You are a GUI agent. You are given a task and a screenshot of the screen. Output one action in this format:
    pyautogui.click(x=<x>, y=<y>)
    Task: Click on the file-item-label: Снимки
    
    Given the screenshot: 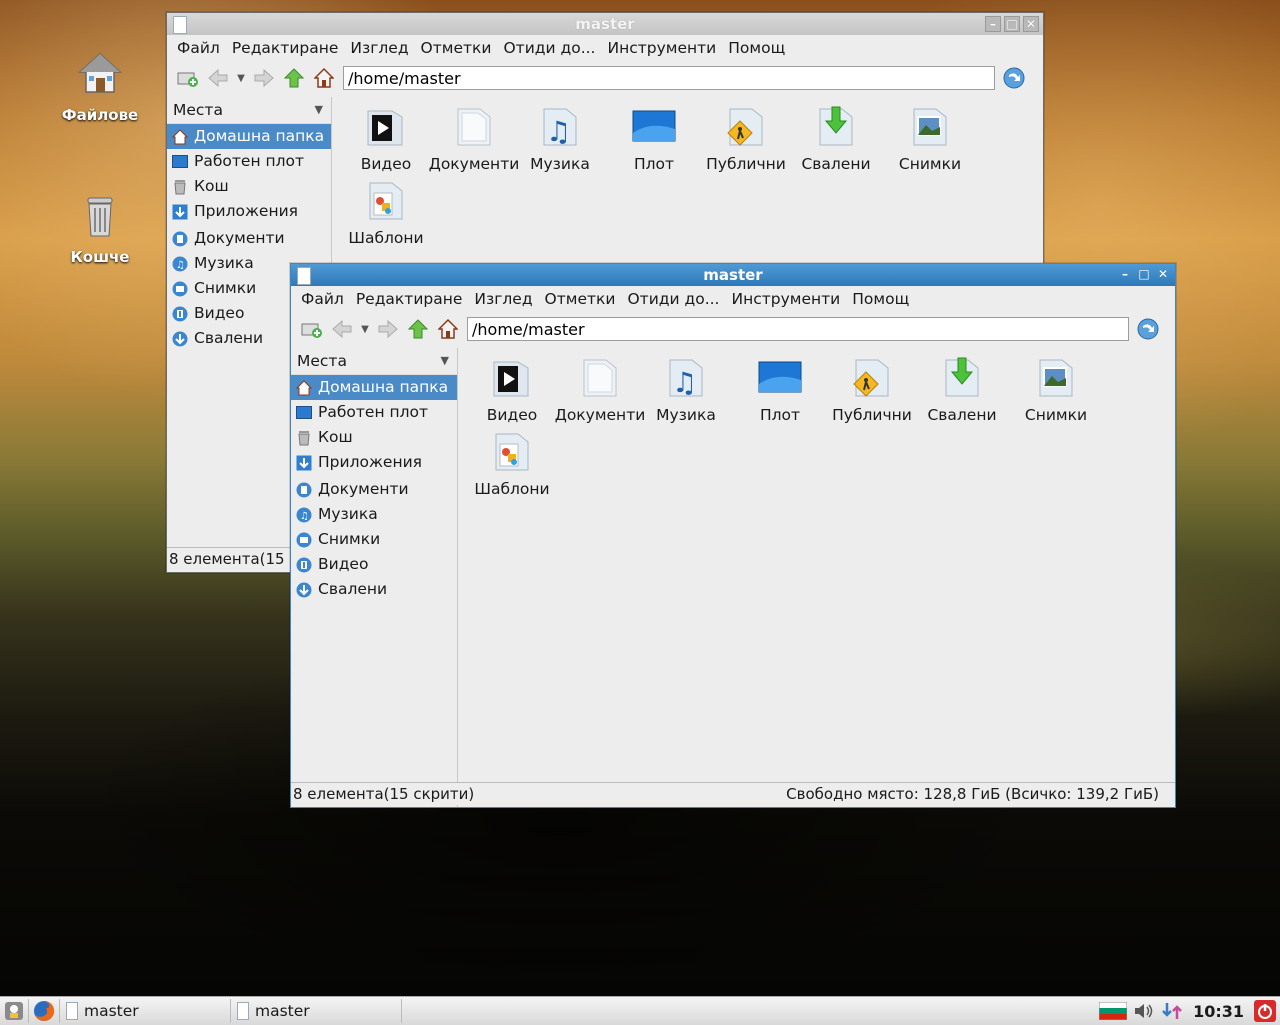 What is the action you would take?
    pyautogui.click(x=930, y=164)
    